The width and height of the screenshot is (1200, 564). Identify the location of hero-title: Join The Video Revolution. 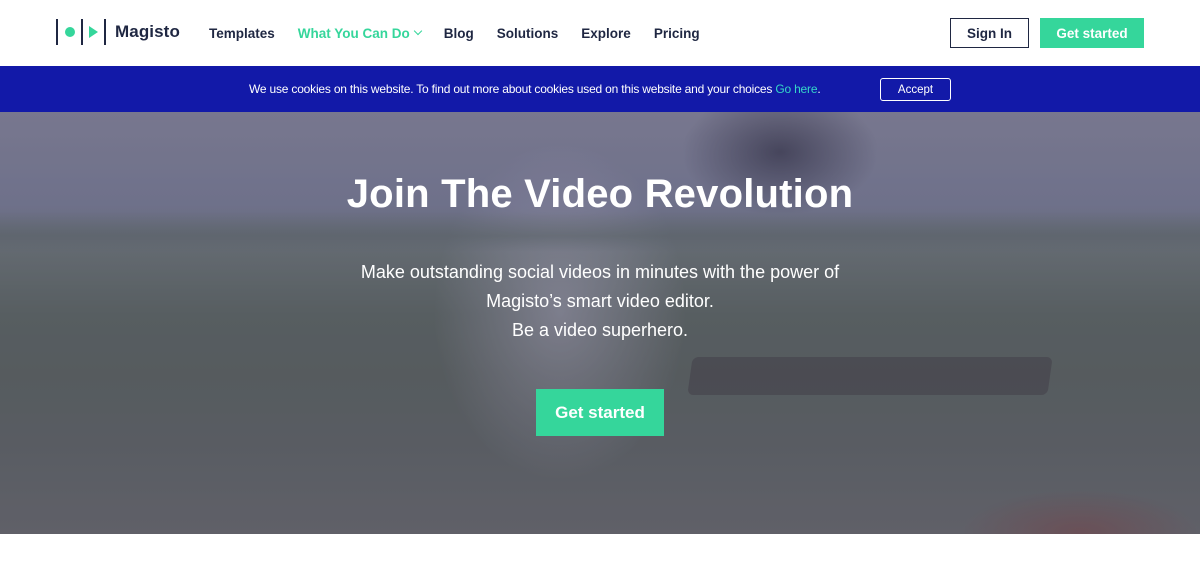
(600, 194).